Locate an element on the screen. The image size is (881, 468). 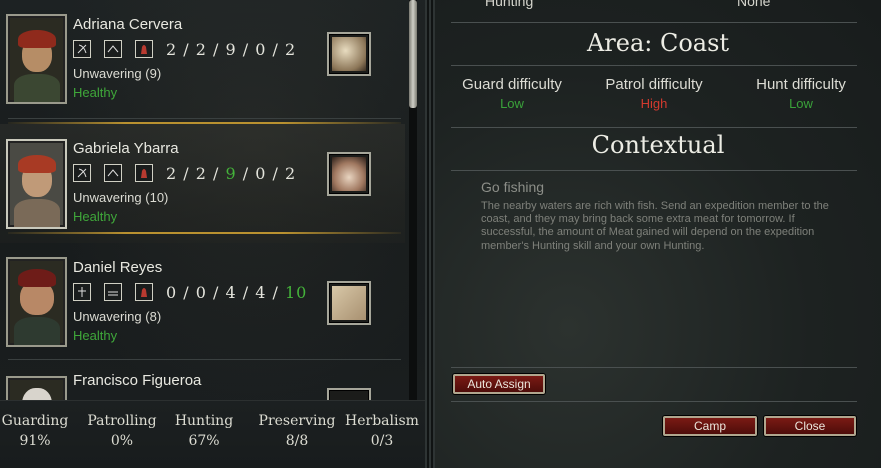
difficulty-label: Guard difficulty is located at coordinates (512, 84).